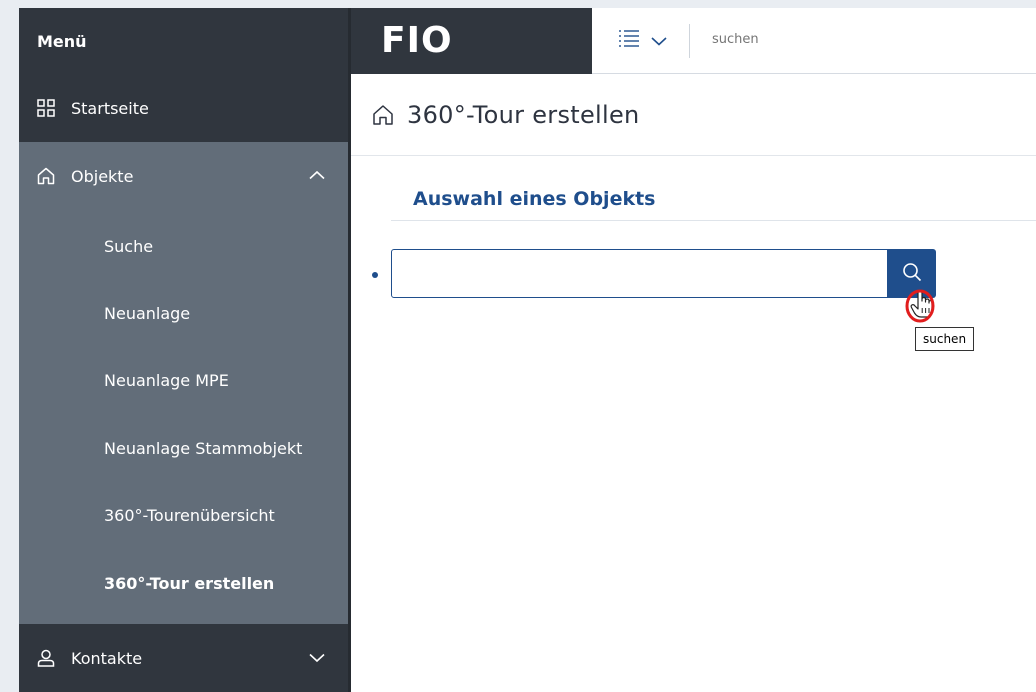  What do you see at coordinates (46, 658) in the screenshot?
I see `user-icon` at bounding box center [46, 658].